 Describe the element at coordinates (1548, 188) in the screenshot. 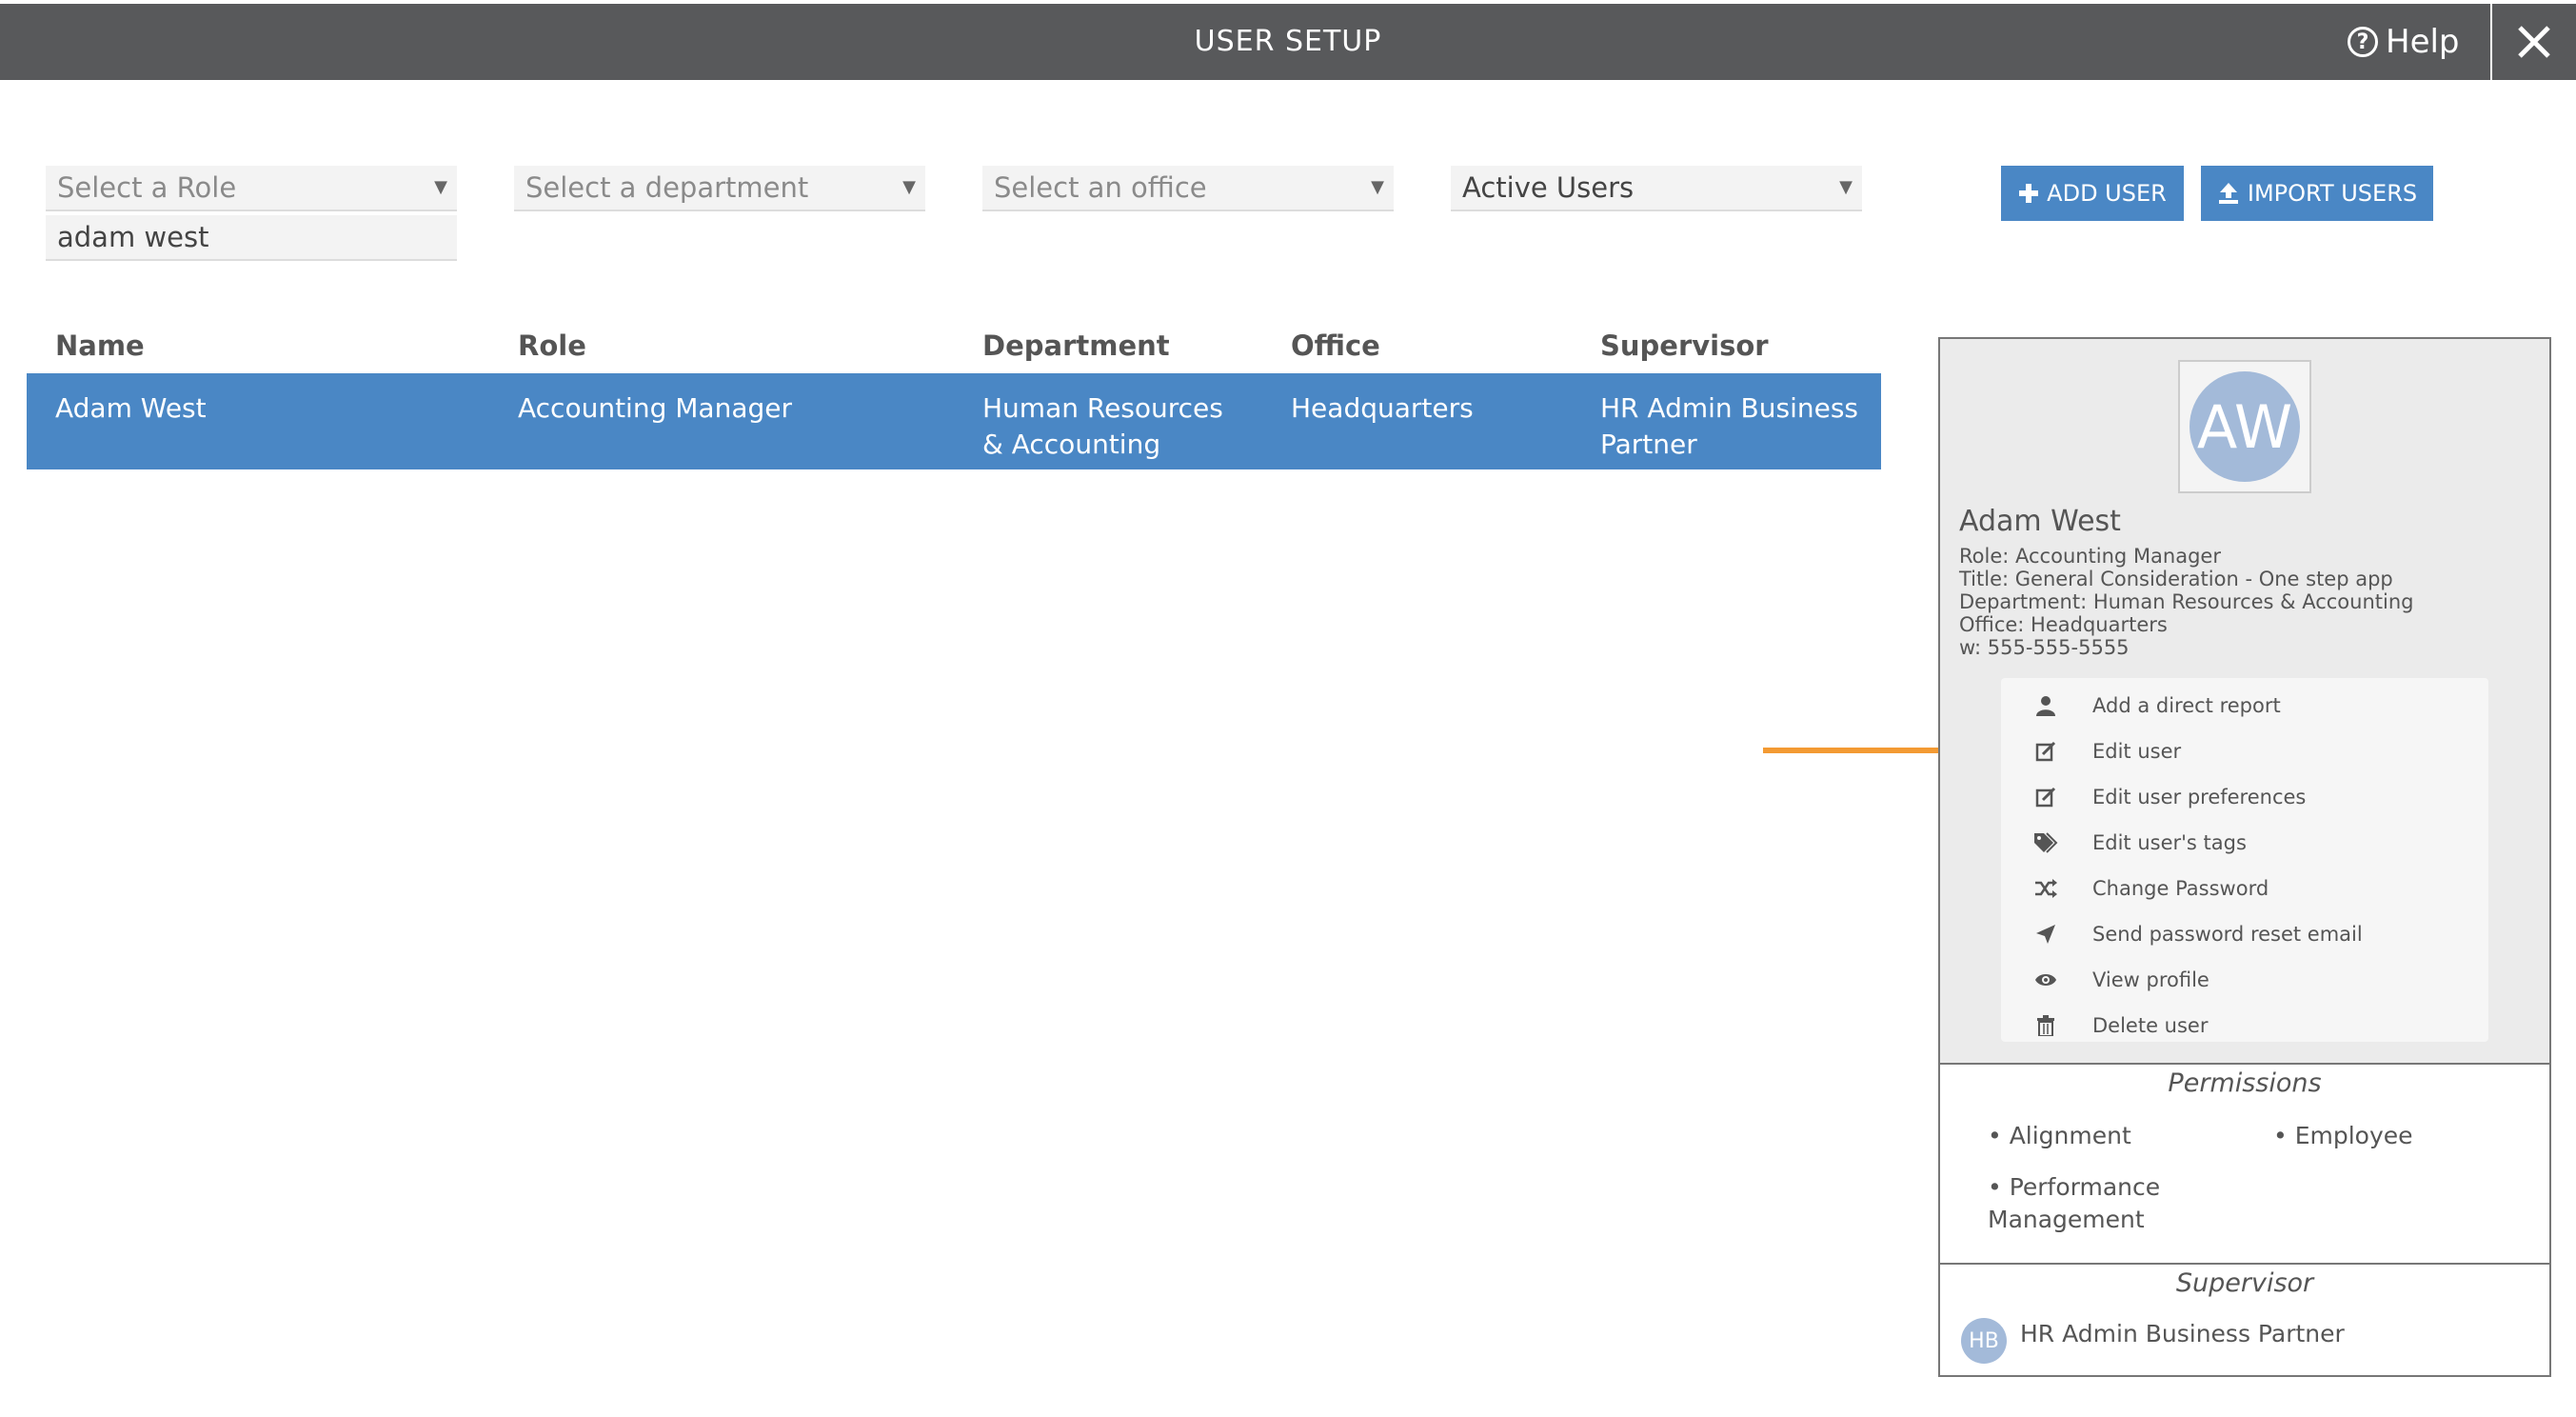

I see `user-status-select-value: Active Users` at that location.